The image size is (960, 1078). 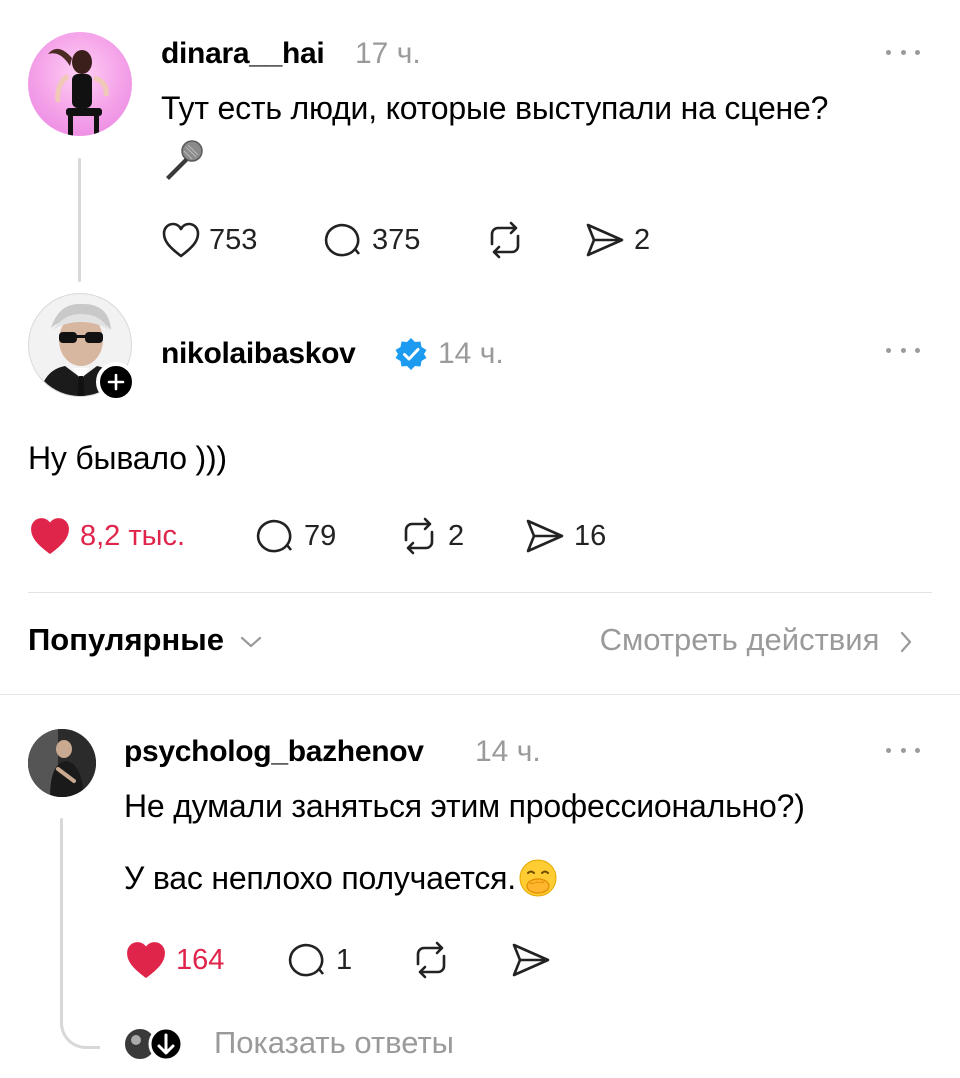 I want to click on comment-count: 1, so click(x=344, y=959).